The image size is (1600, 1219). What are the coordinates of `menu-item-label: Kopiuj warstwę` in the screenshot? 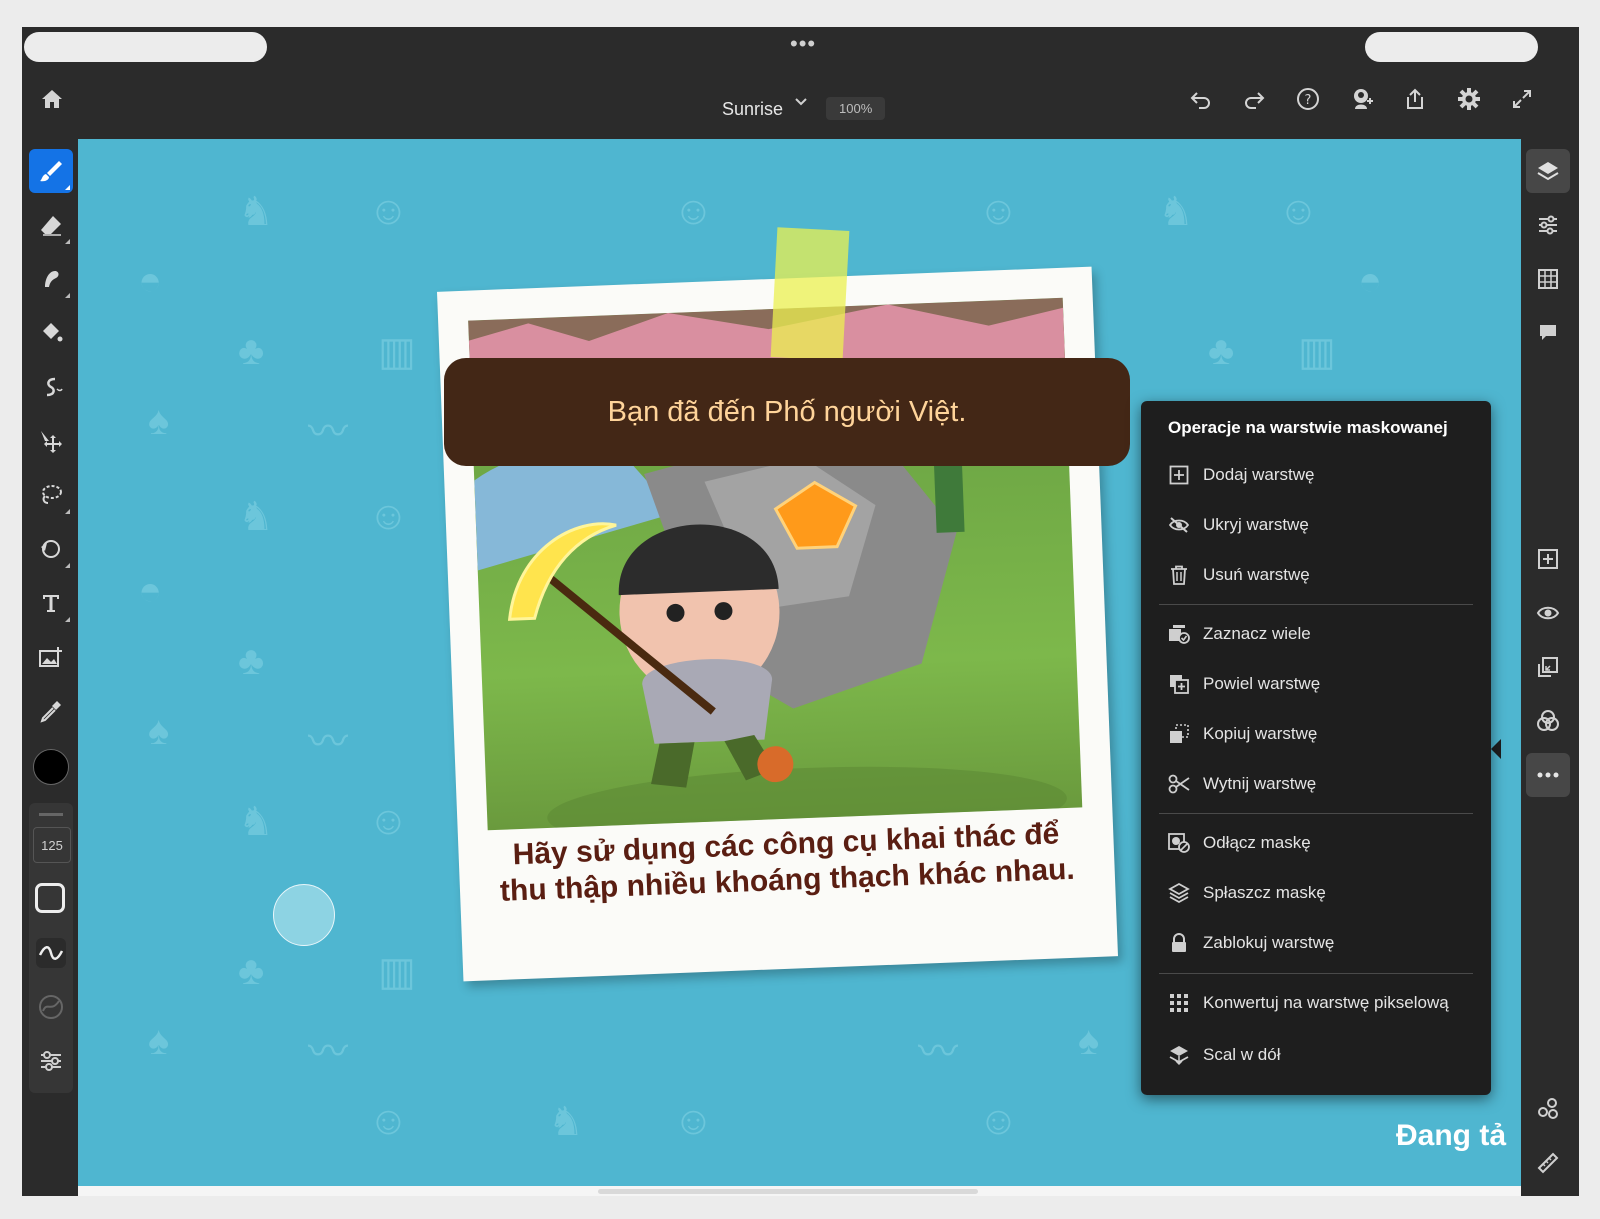 It's located at (1260, 733).